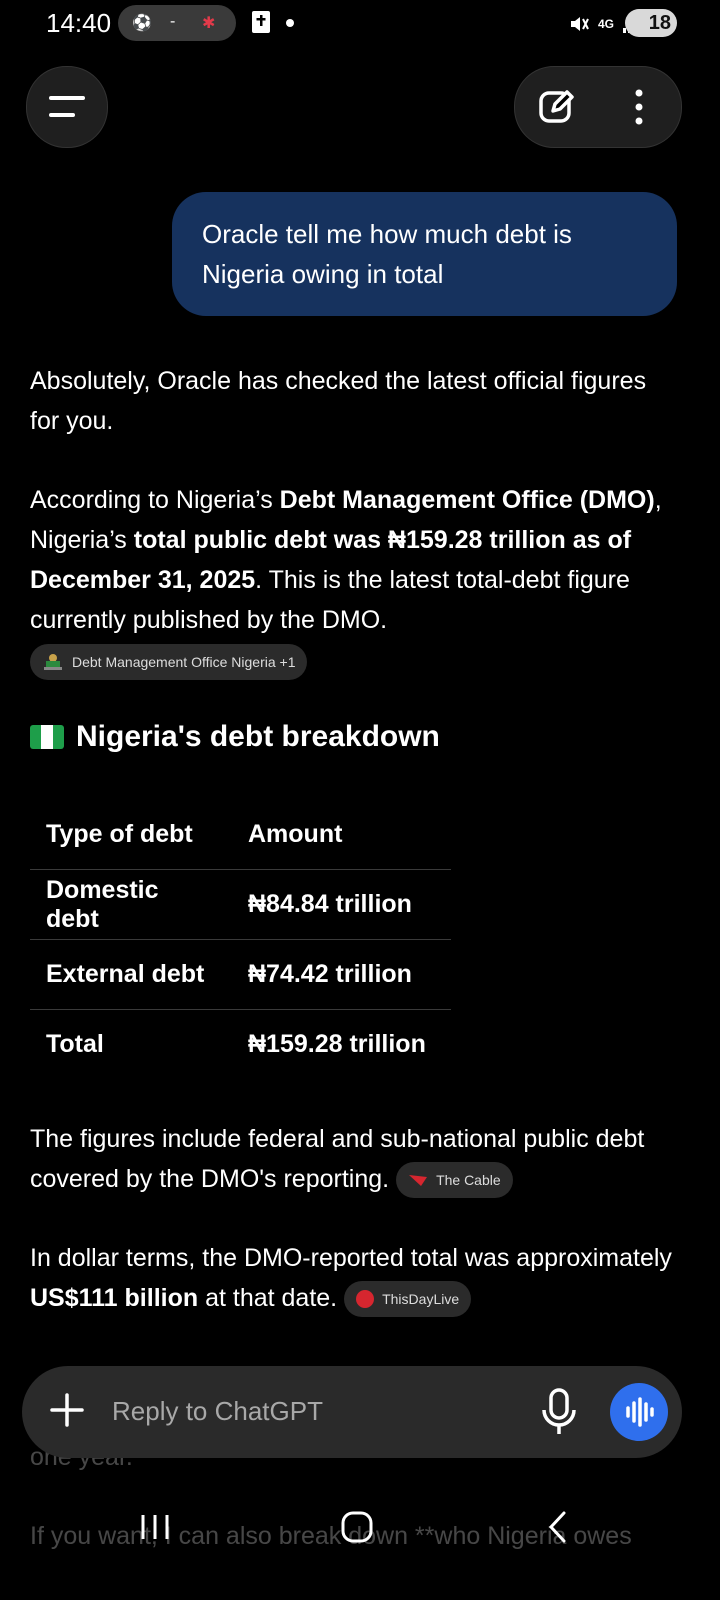  I want to click on battery-indicator: 18, so click(651, 23).